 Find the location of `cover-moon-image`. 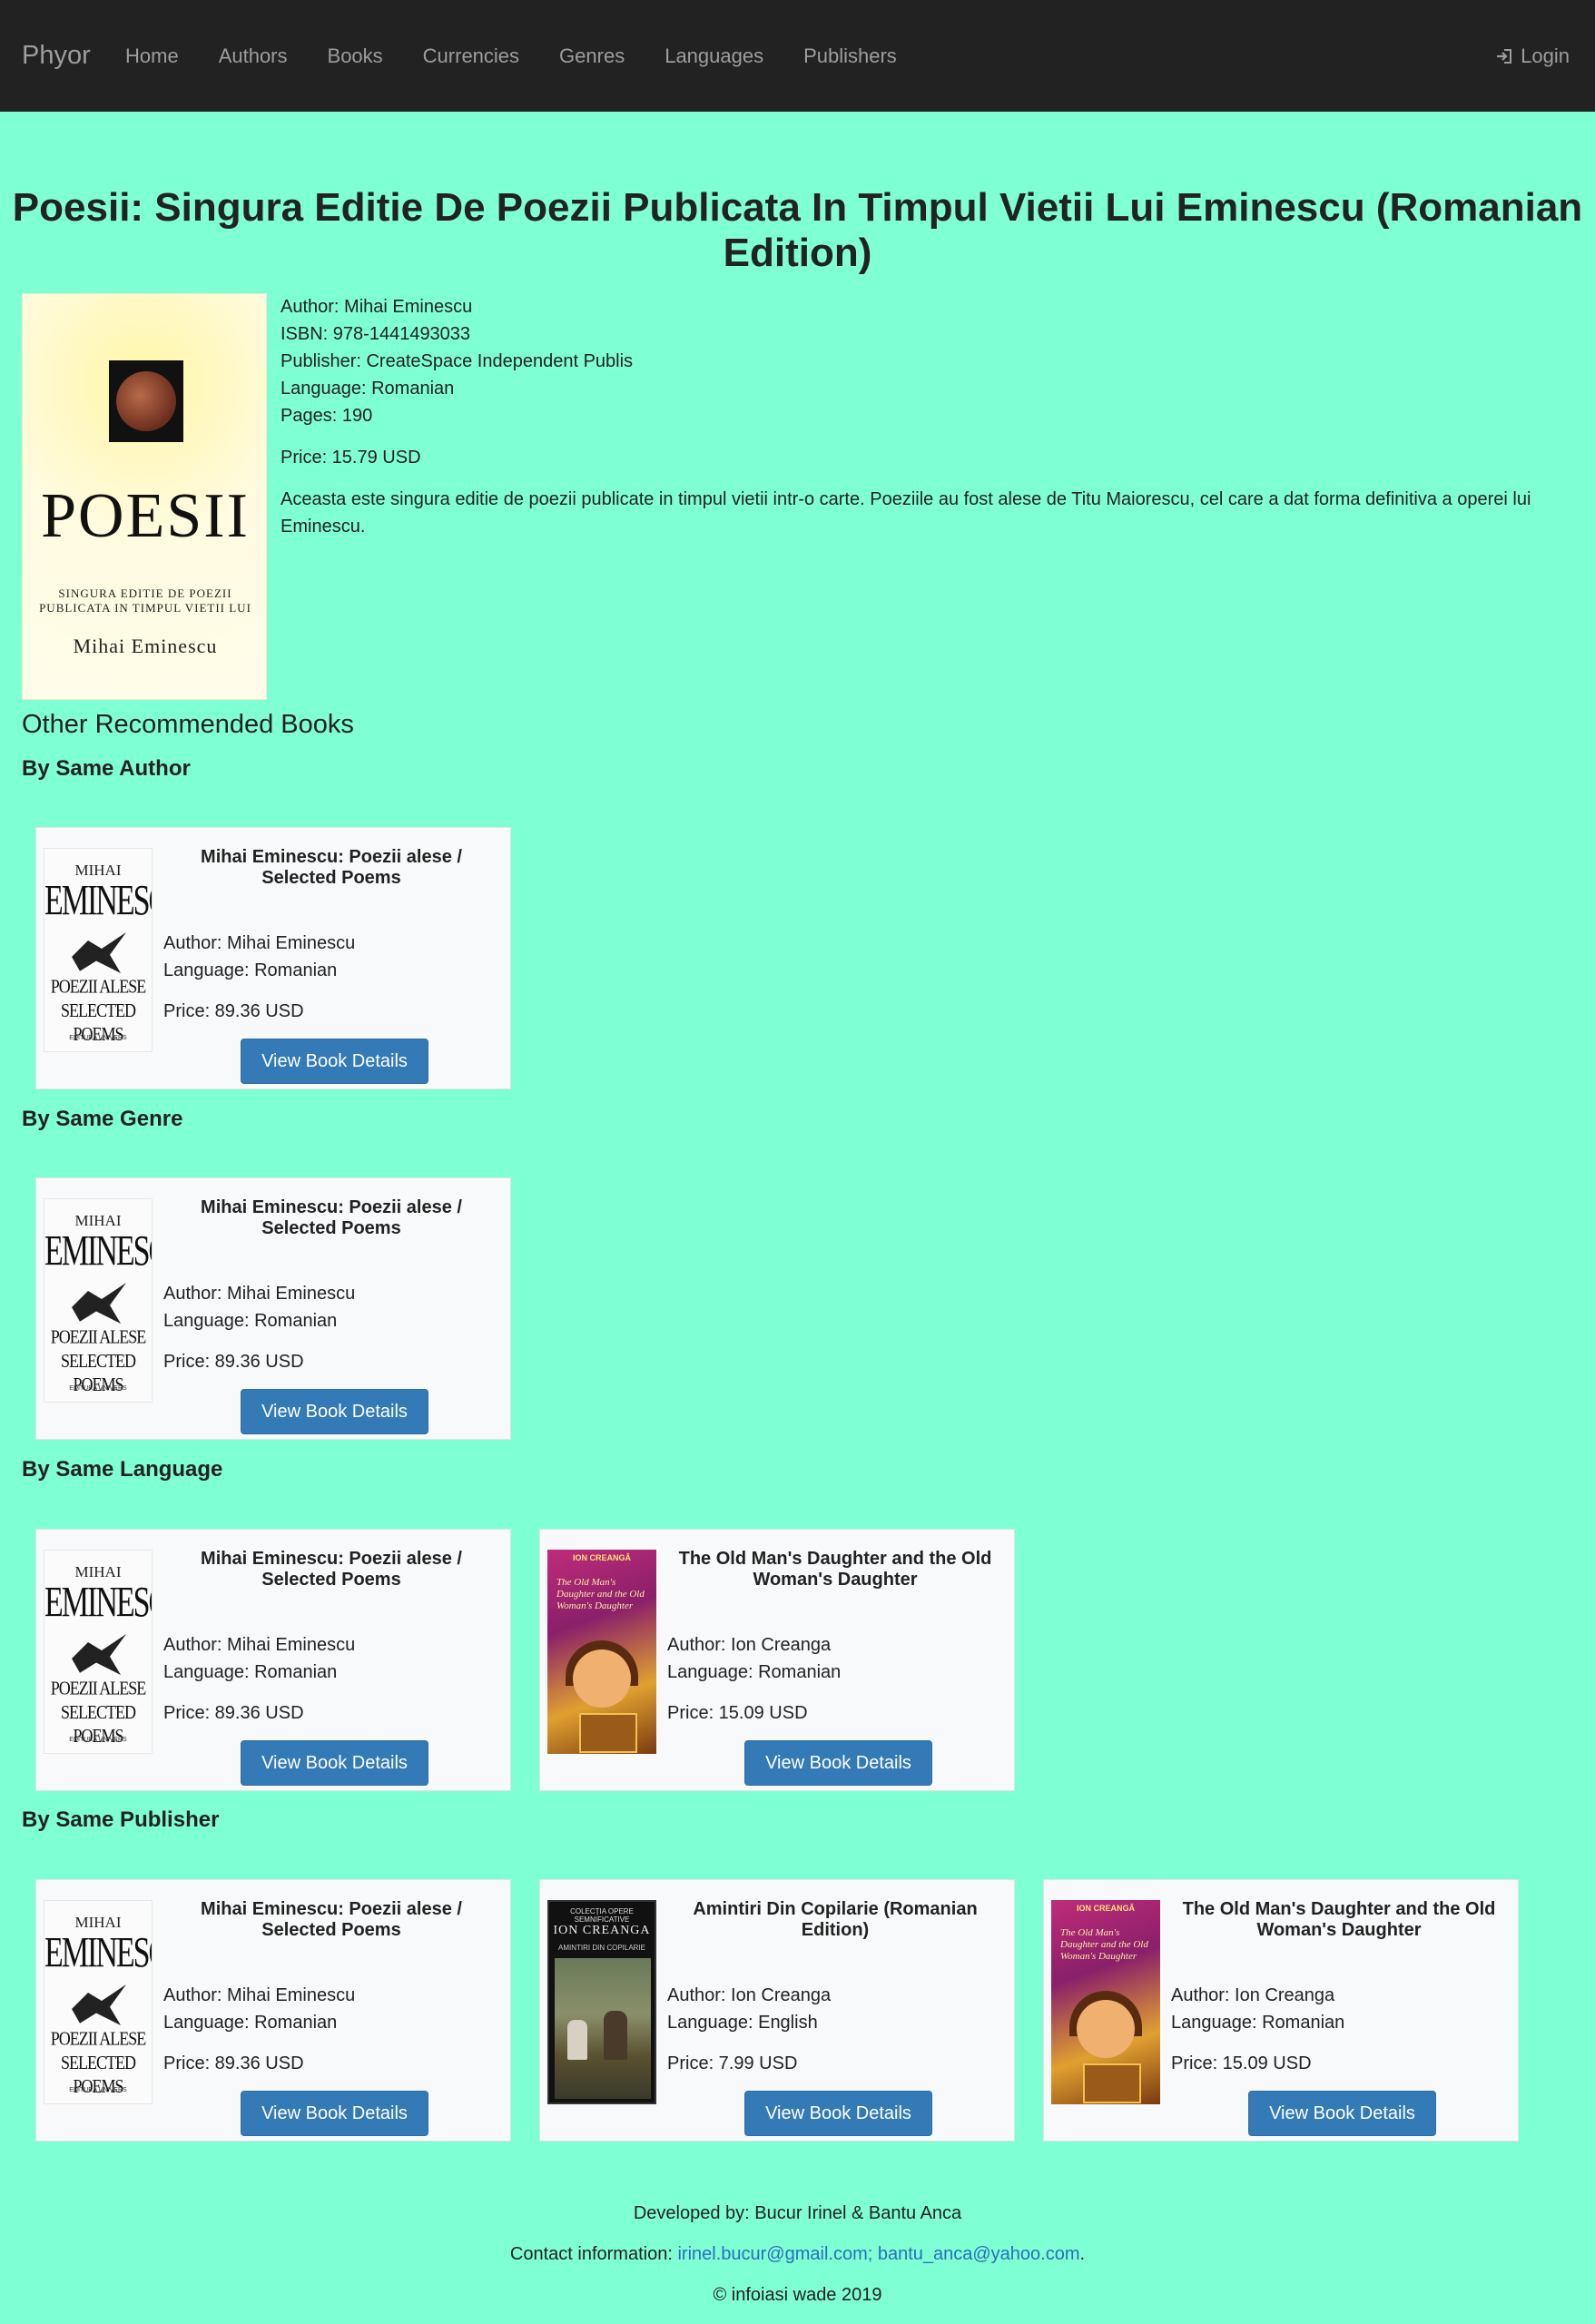

cover-moon-image is located at coordinates (146, 401).